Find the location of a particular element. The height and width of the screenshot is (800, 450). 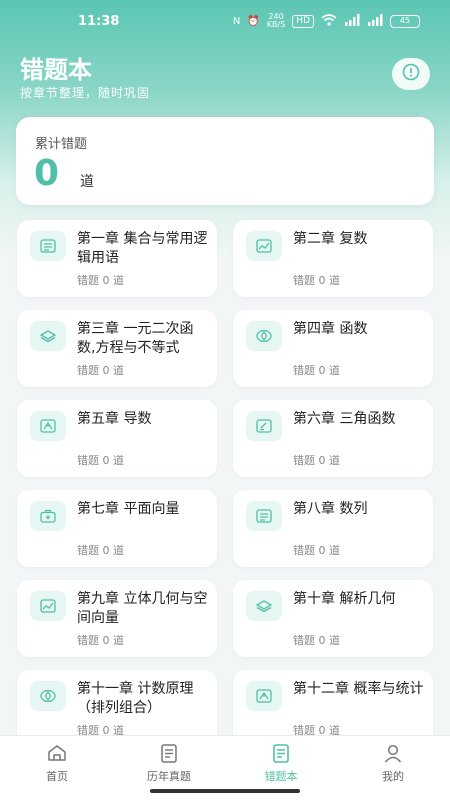

wifi-icon is located at coordinates (329, 21).